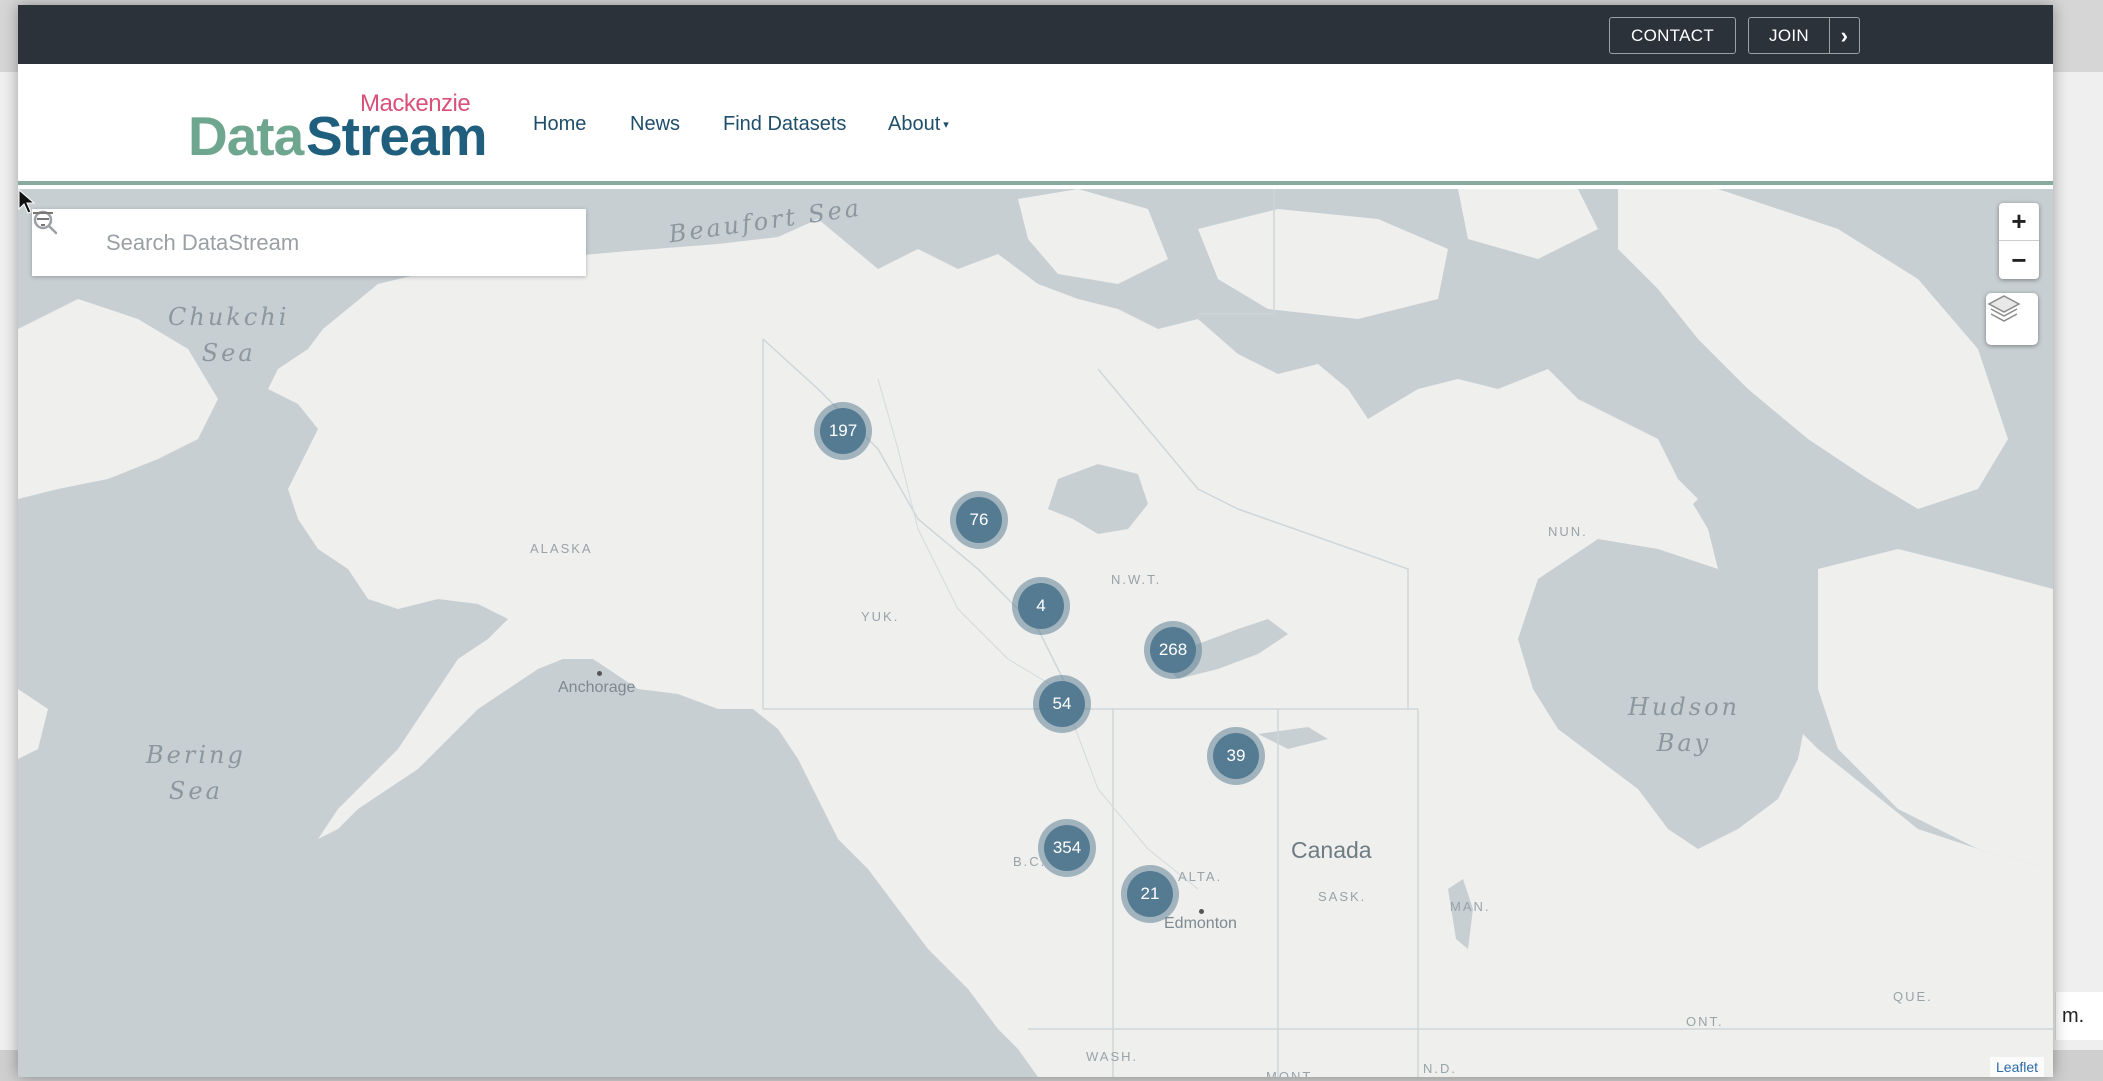 The width and height of the screenshot is (2103, 1081). What do you see at coordinates (27, 201) in the screenshot?
I see `mouse-cursor-icon` at bounding box center [27, 201].